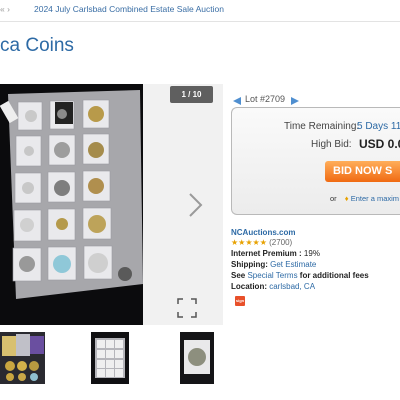 This screenshot has width=400, height=400. I want to click on fees-text: for additional fees, so click(334, 275).